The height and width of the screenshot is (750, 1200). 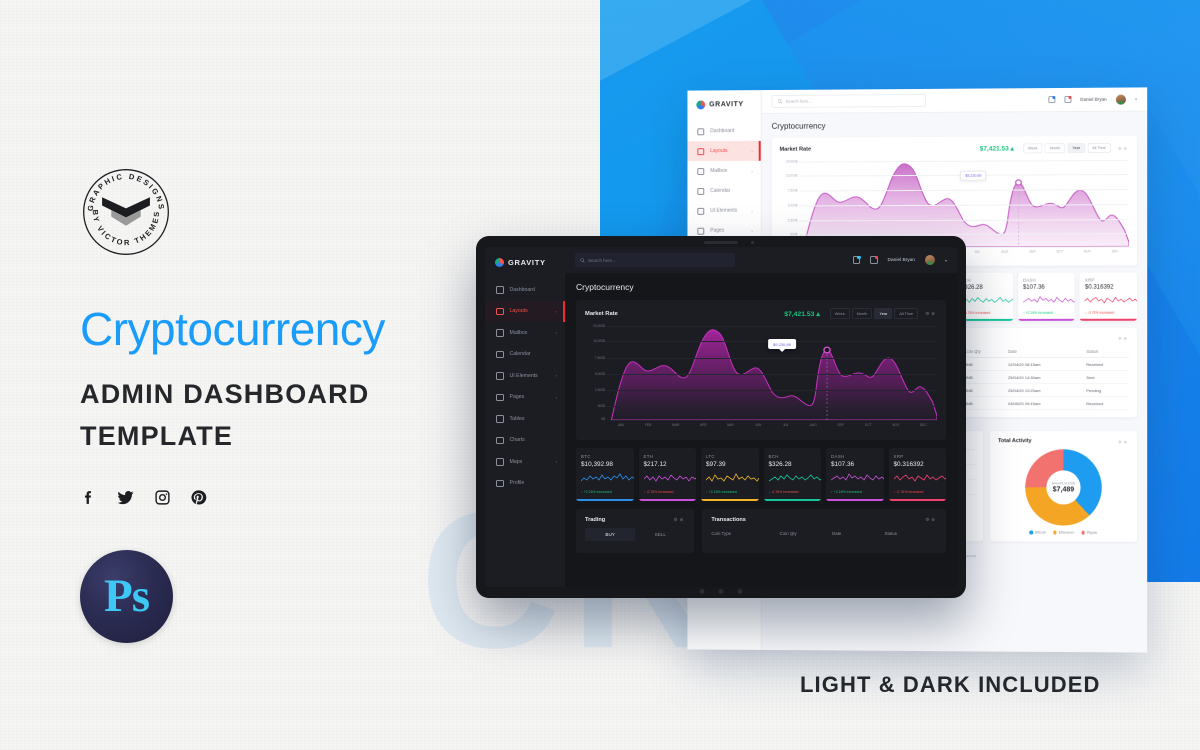 What do you see at coordinates (597, 464) in the screenshot?
I see `coin-price: $10,392.98` at bounding box center [597, 464].